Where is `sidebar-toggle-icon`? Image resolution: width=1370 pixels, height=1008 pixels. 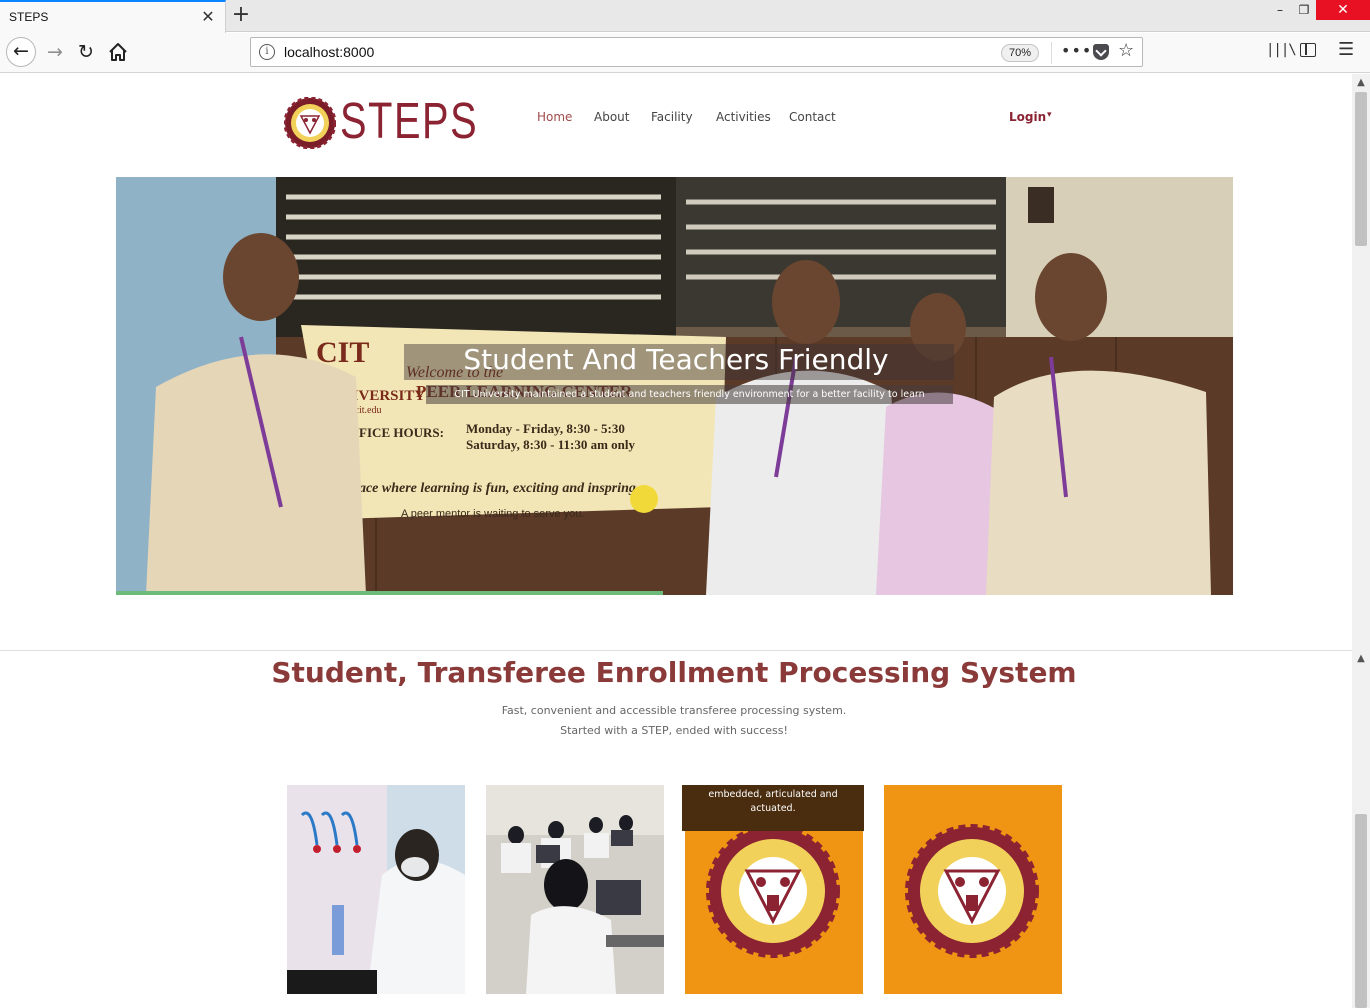 sidebar-toggle-icon is located at coordinates (1308, 50).